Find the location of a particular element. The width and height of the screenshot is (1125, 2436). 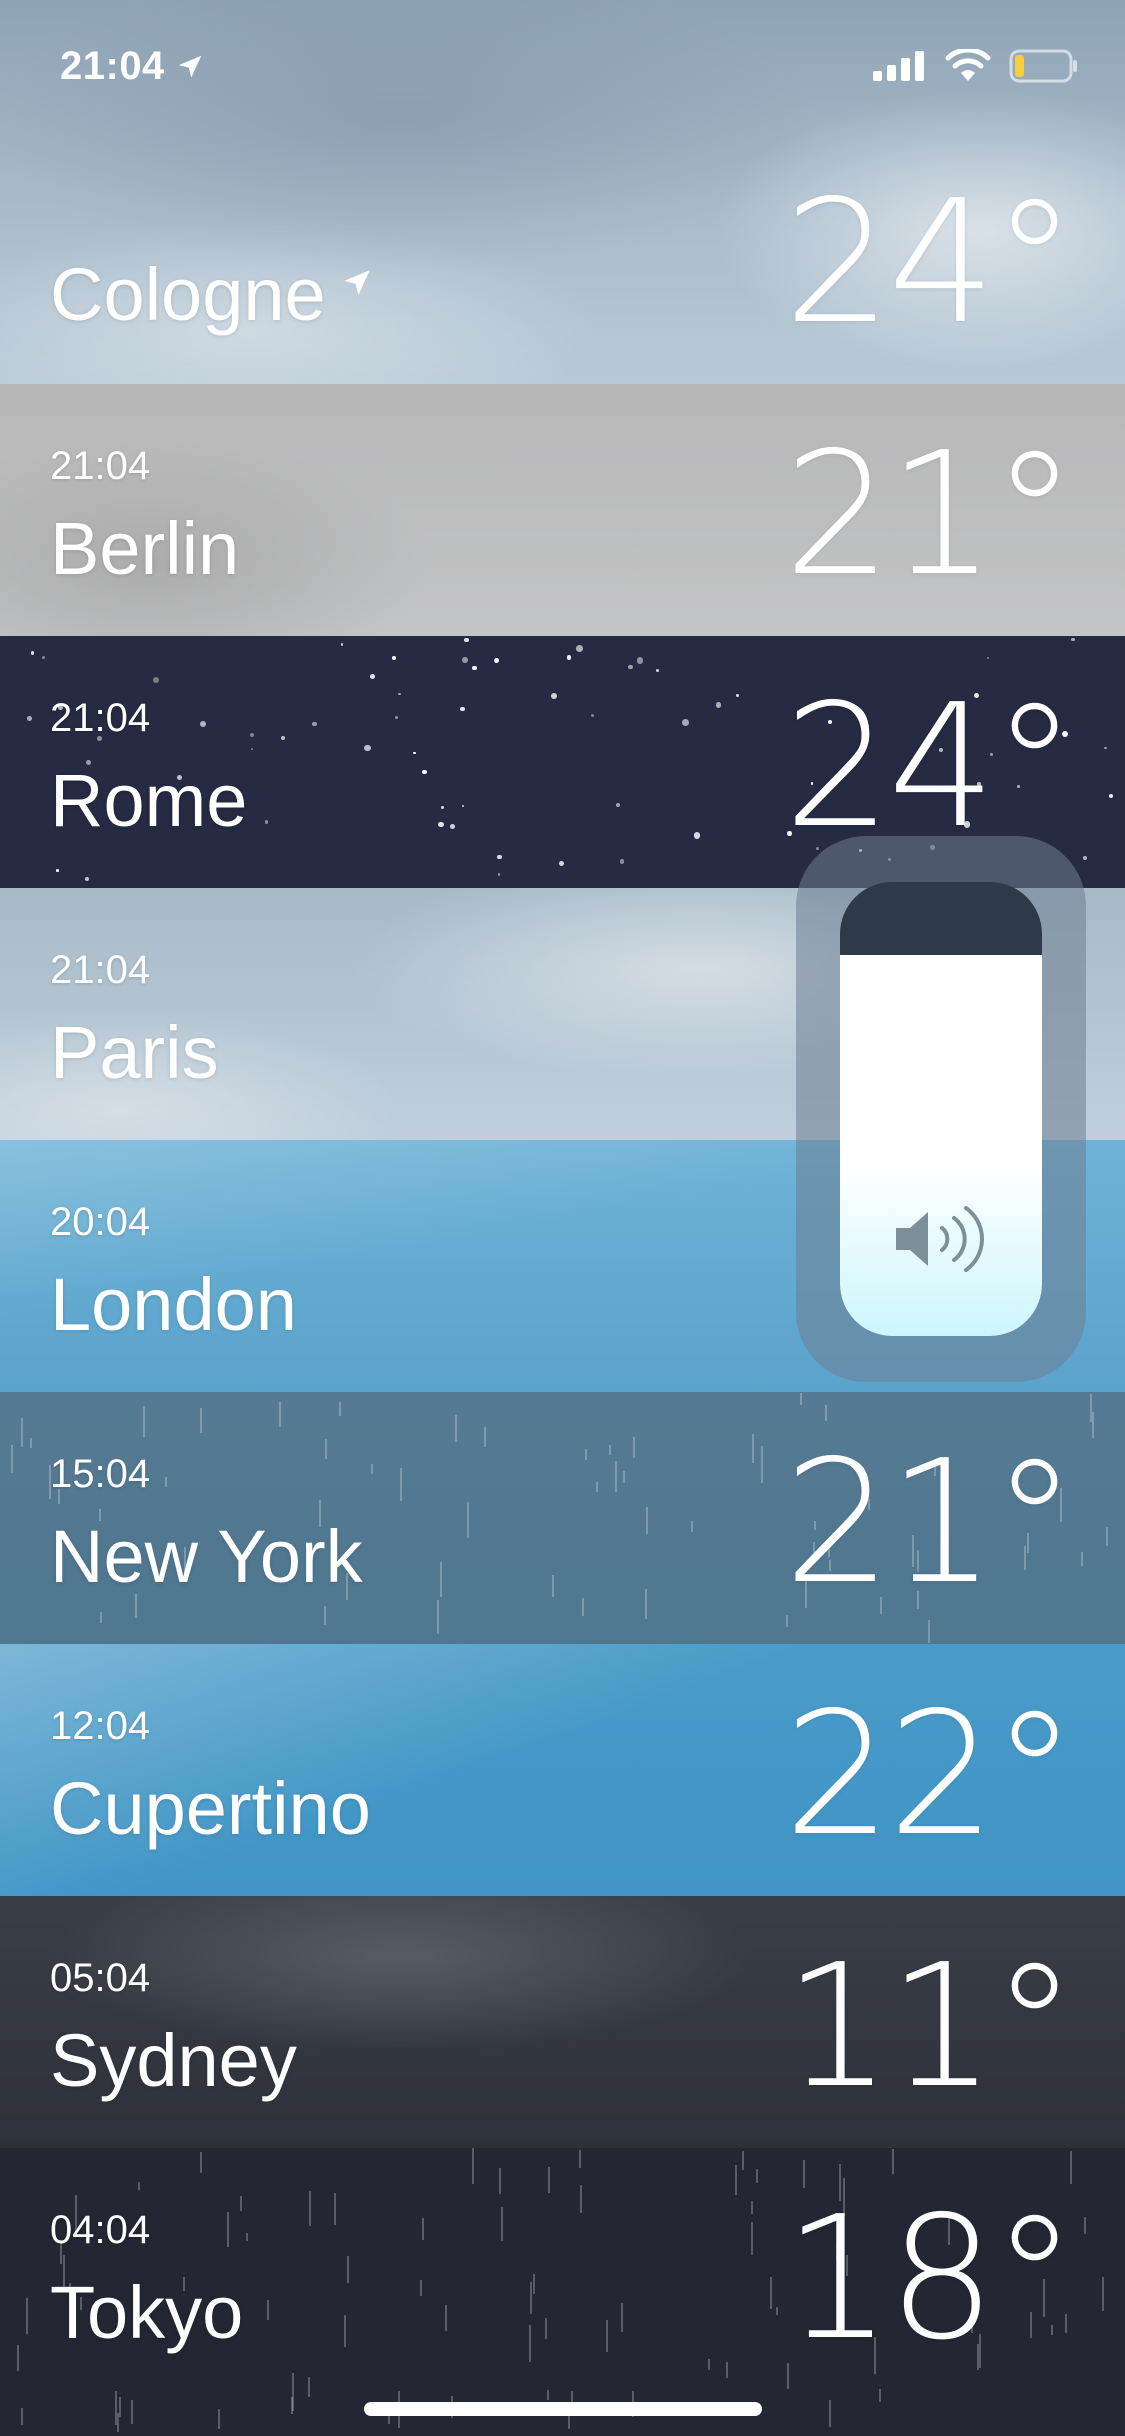

city-row-cupertino: 12:04 Cupertino 22° is located at coordinates (562, 1770).